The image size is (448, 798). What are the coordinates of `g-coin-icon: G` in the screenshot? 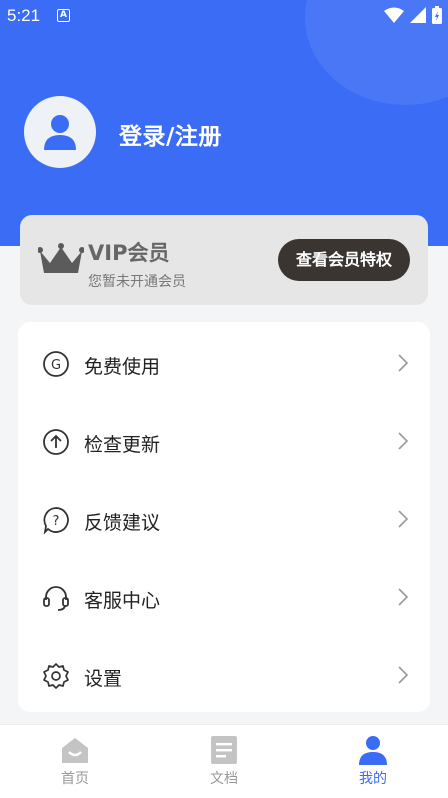 It's located at (56, 364).